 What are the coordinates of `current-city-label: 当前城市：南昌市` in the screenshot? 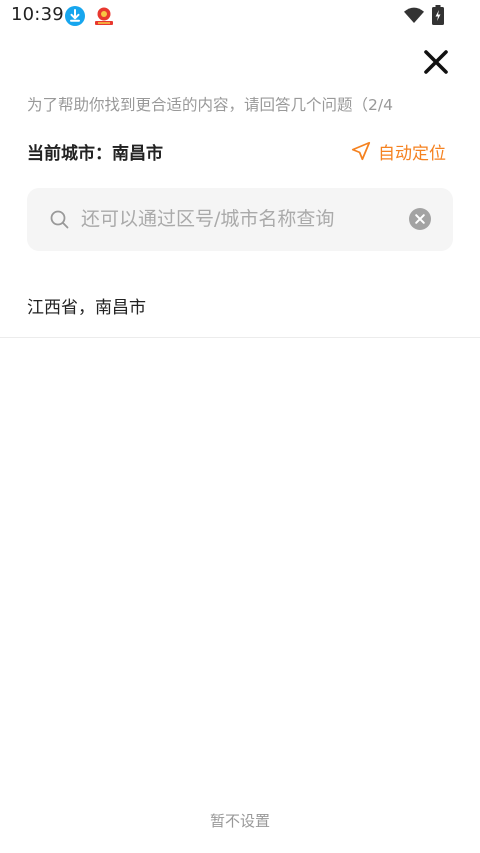 It's located at (95, 154).